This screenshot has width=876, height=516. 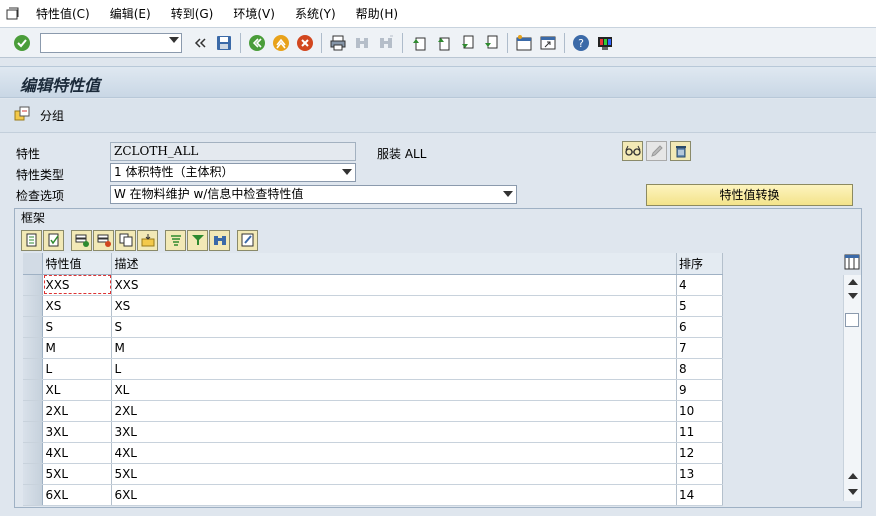 What do you see at coordinates (467, 43) in the screenshot?
I see `next-page-icon` at bounding box center [467, 43].